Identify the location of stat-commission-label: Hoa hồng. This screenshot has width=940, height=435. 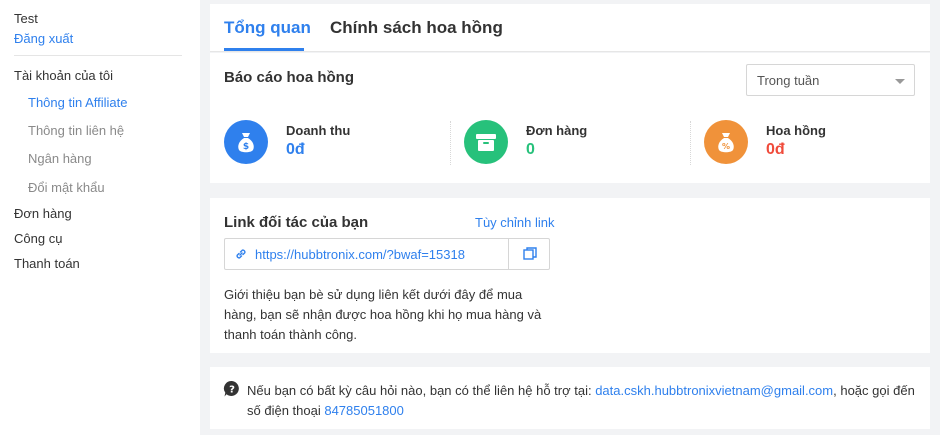
(796, 130).